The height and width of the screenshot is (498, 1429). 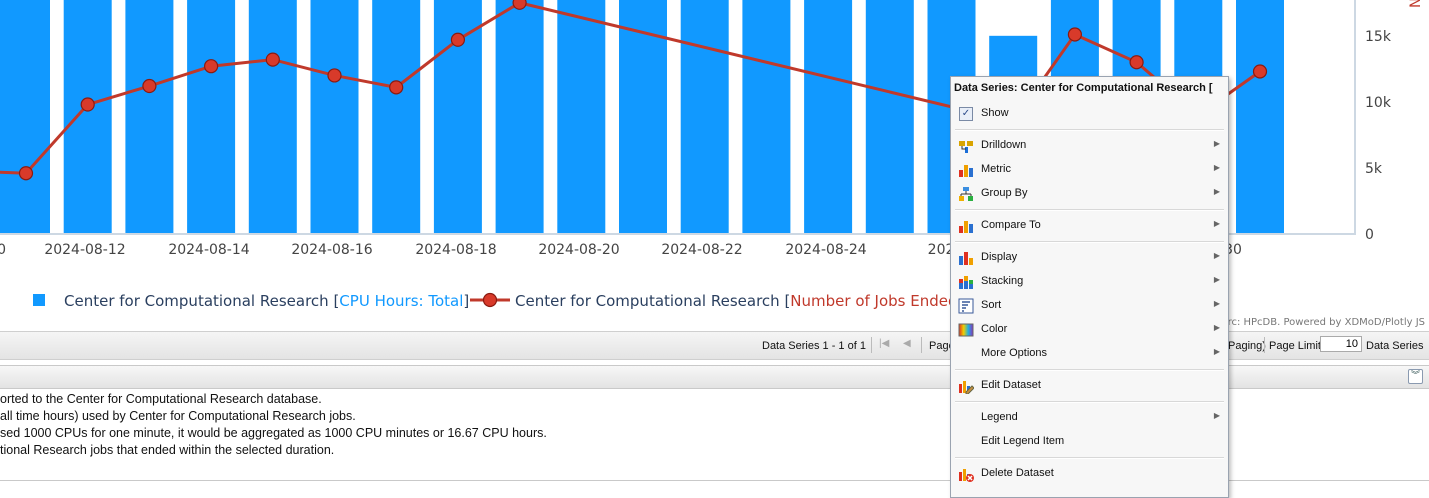 I want to click on menu-item-label: Color, so click(x=994, y=329).